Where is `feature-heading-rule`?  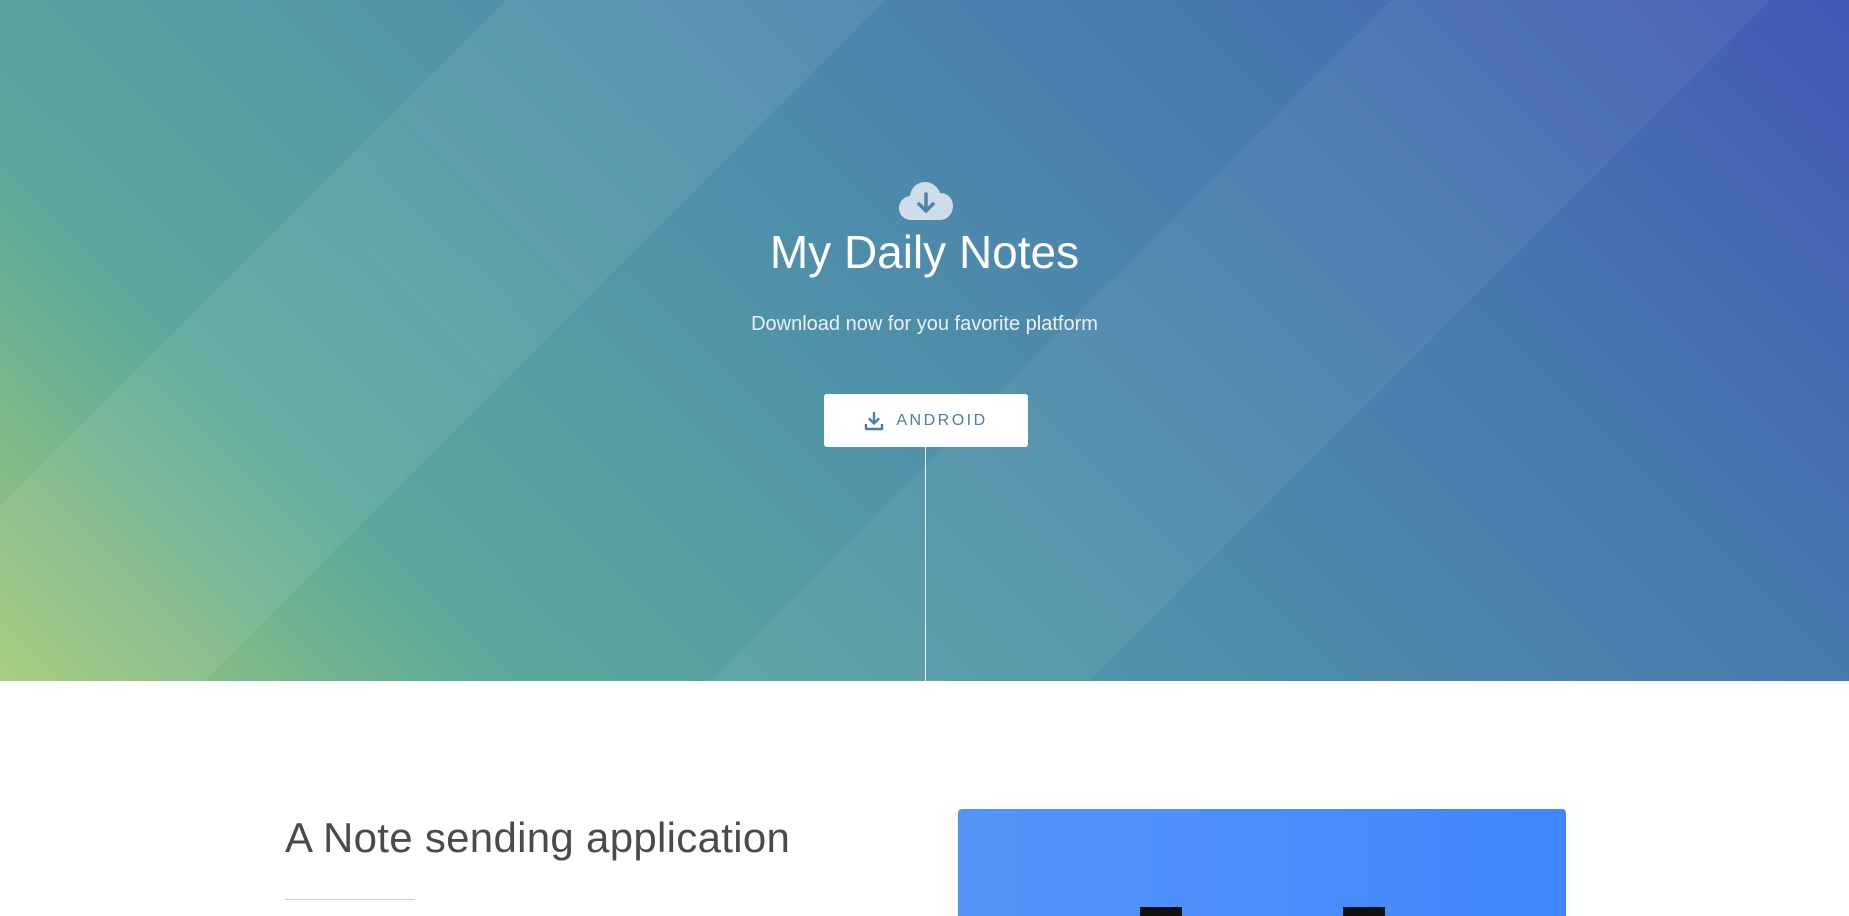 feature-heading-rule is located at coordinates (350, 899).